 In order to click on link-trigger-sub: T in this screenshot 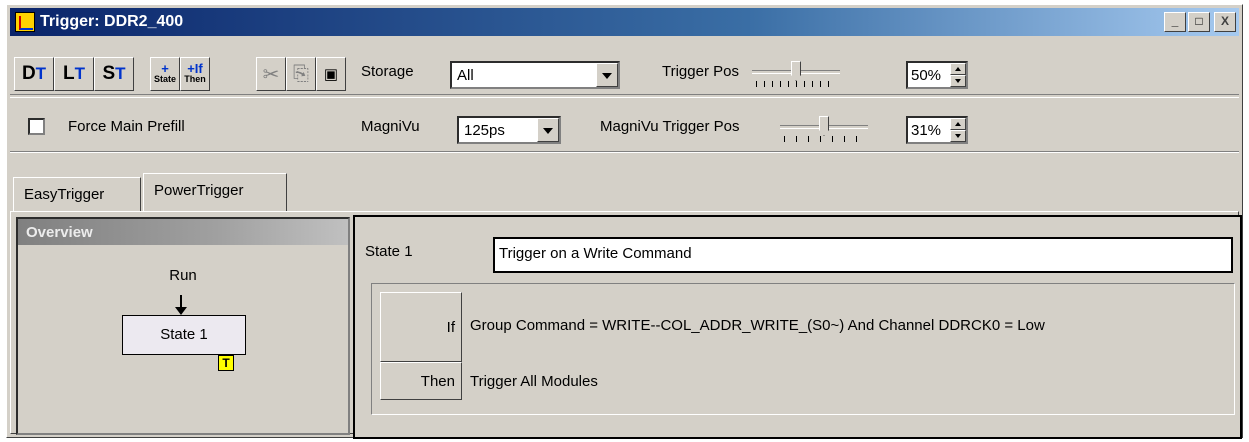, I will do `click(79, 73)`.